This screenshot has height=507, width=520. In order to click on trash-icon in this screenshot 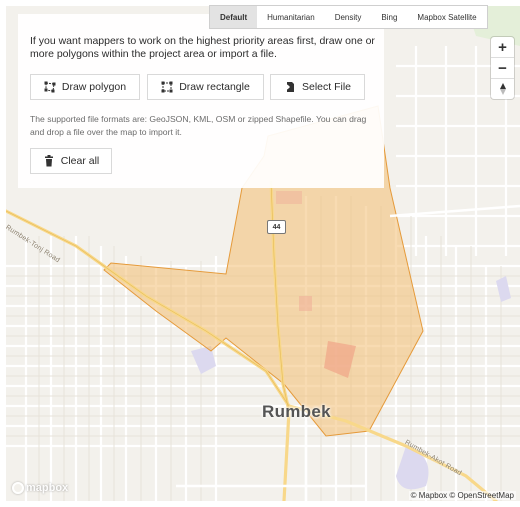, I will do `click(48, 161)`.